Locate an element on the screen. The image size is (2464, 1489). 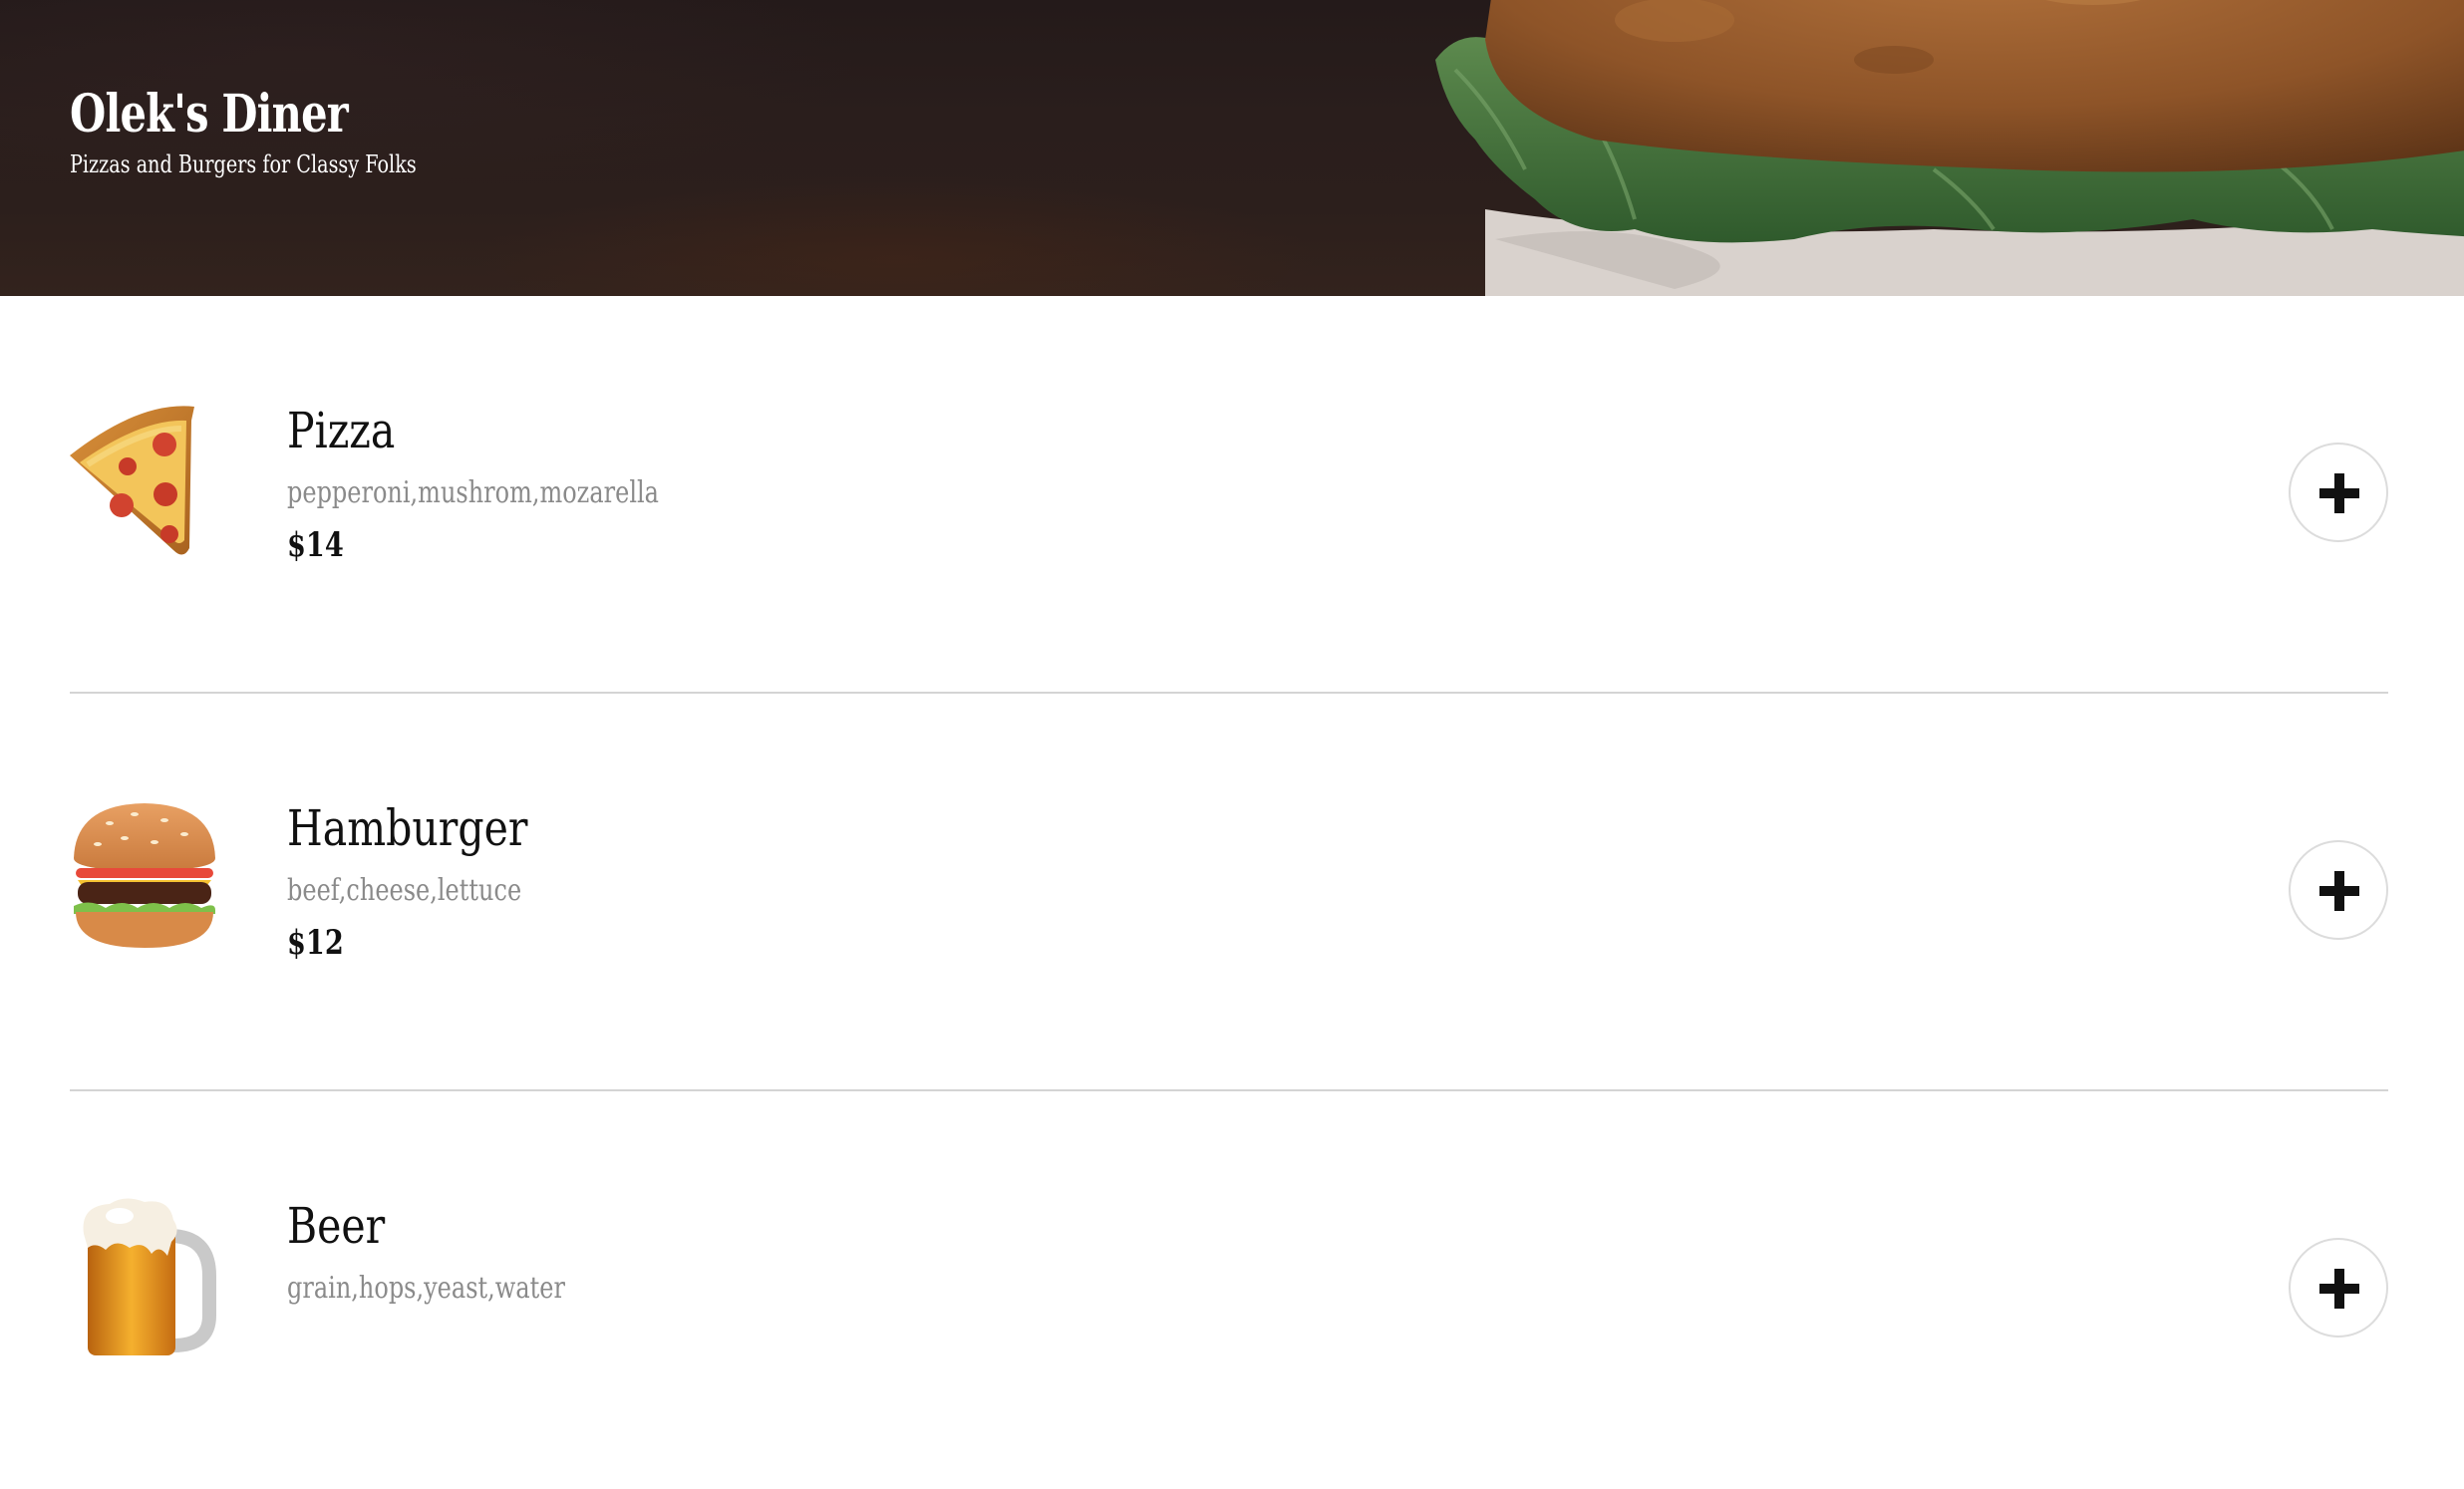
item-name: Pizza is located at coordinates (341, 430).